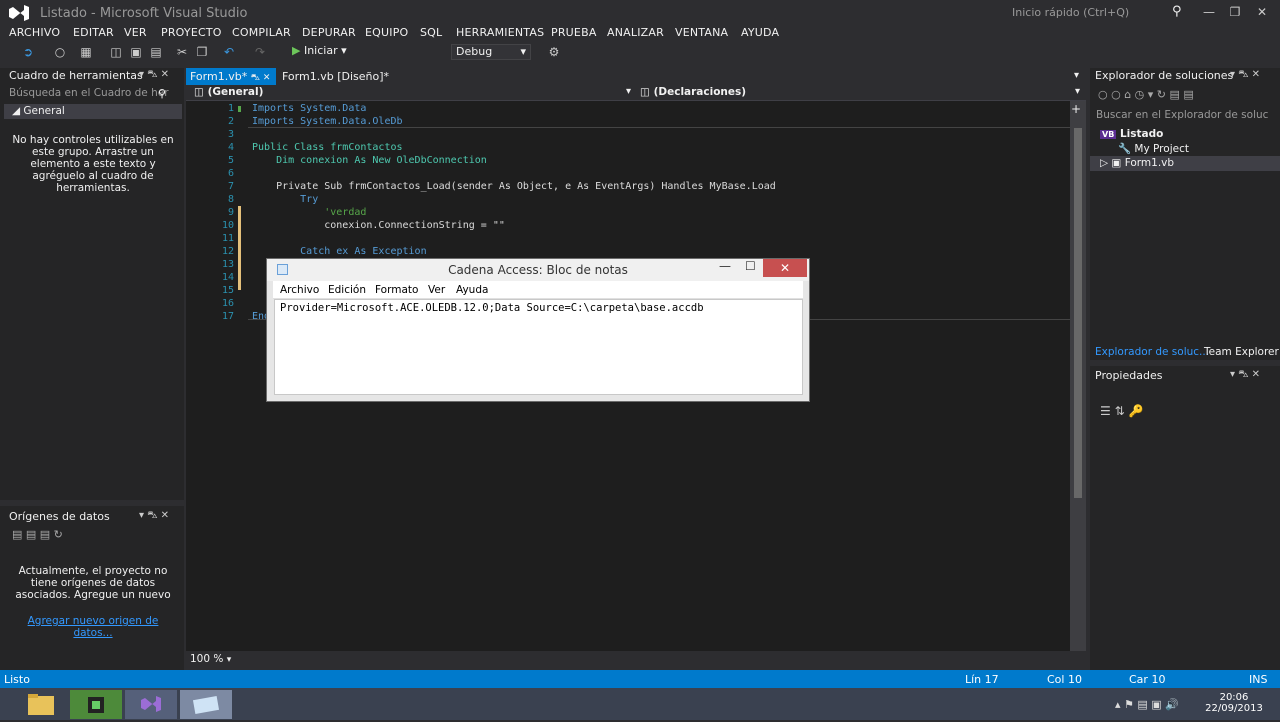  I want to click on notepad-menu-archivo: Archivo, so click(299, 290).